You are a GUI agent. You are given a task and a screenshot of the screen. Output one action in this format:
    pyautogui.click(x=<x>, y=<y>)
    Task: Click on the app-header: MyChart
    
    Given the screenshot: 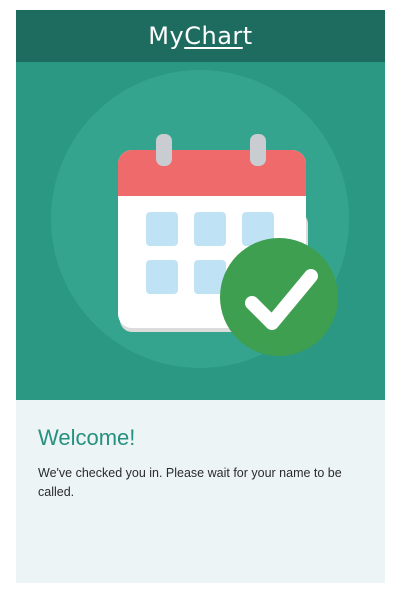 What is the action you would take?
    pyautogui.click(x=200, y=36)
    